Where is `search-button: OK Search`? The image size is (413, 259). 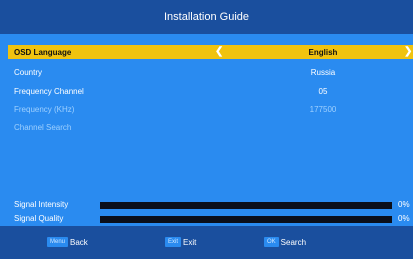
search-button: OK Search is located at coordinates (285, 242).